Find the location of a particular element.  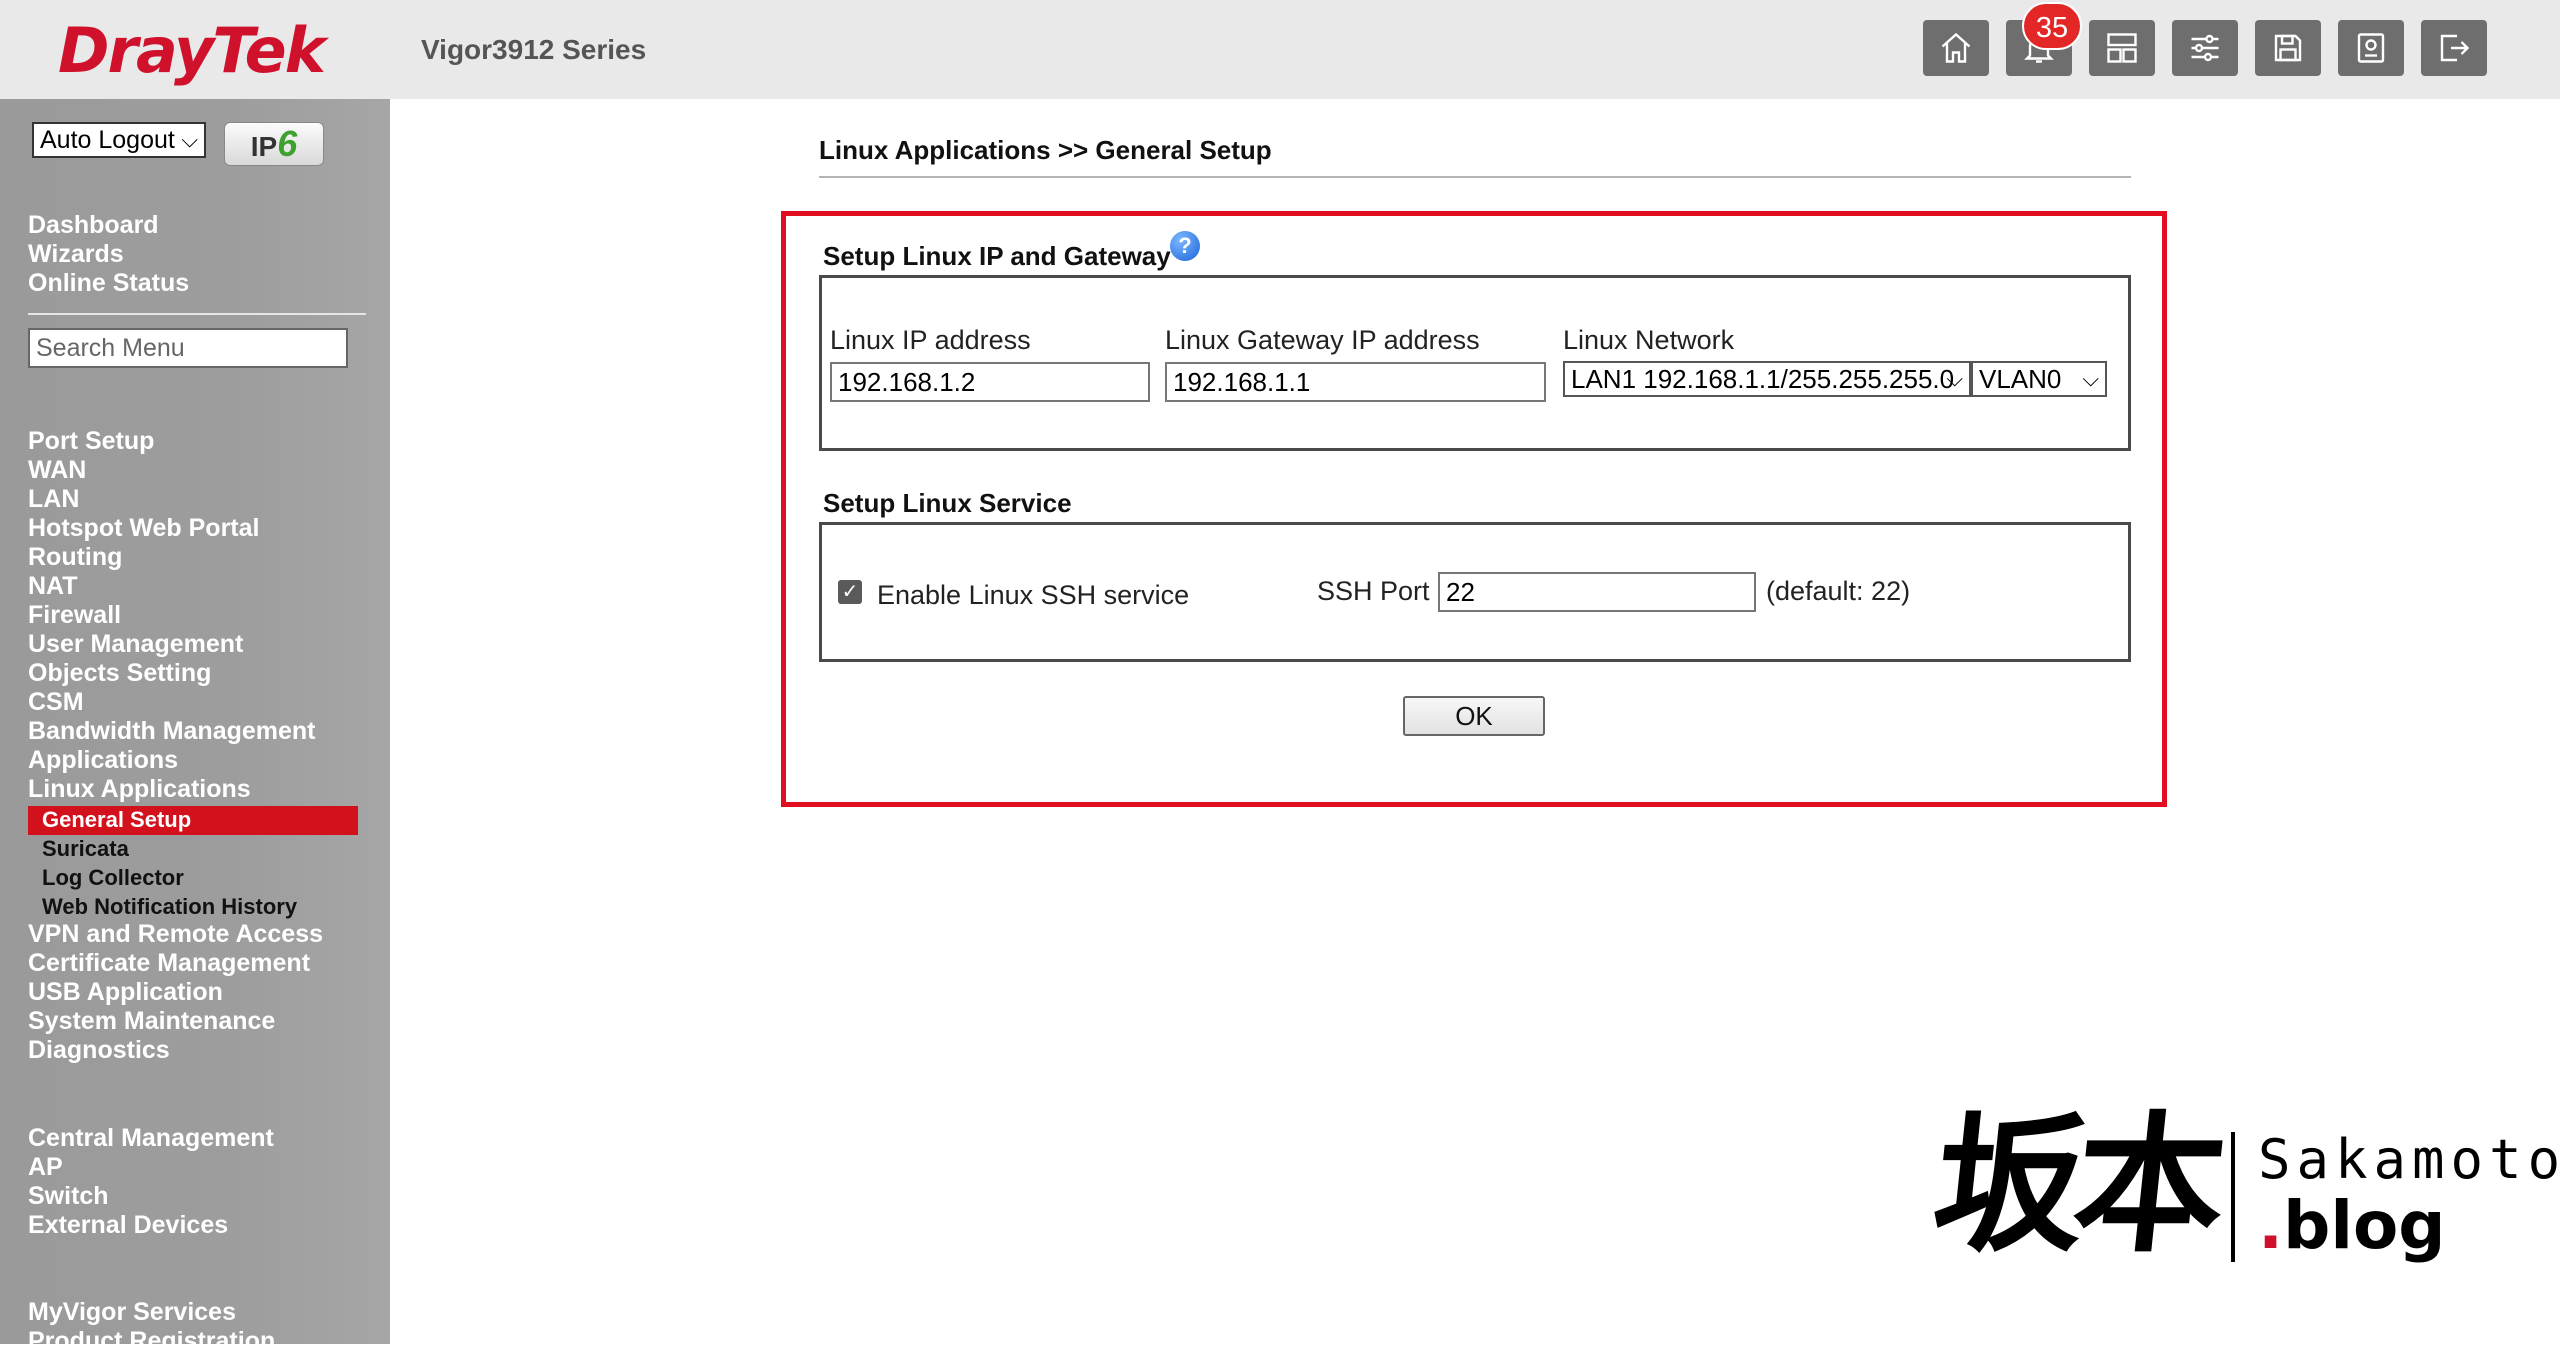

watermark-kanji: 坂本 is located at coordinates (2075, 1185).